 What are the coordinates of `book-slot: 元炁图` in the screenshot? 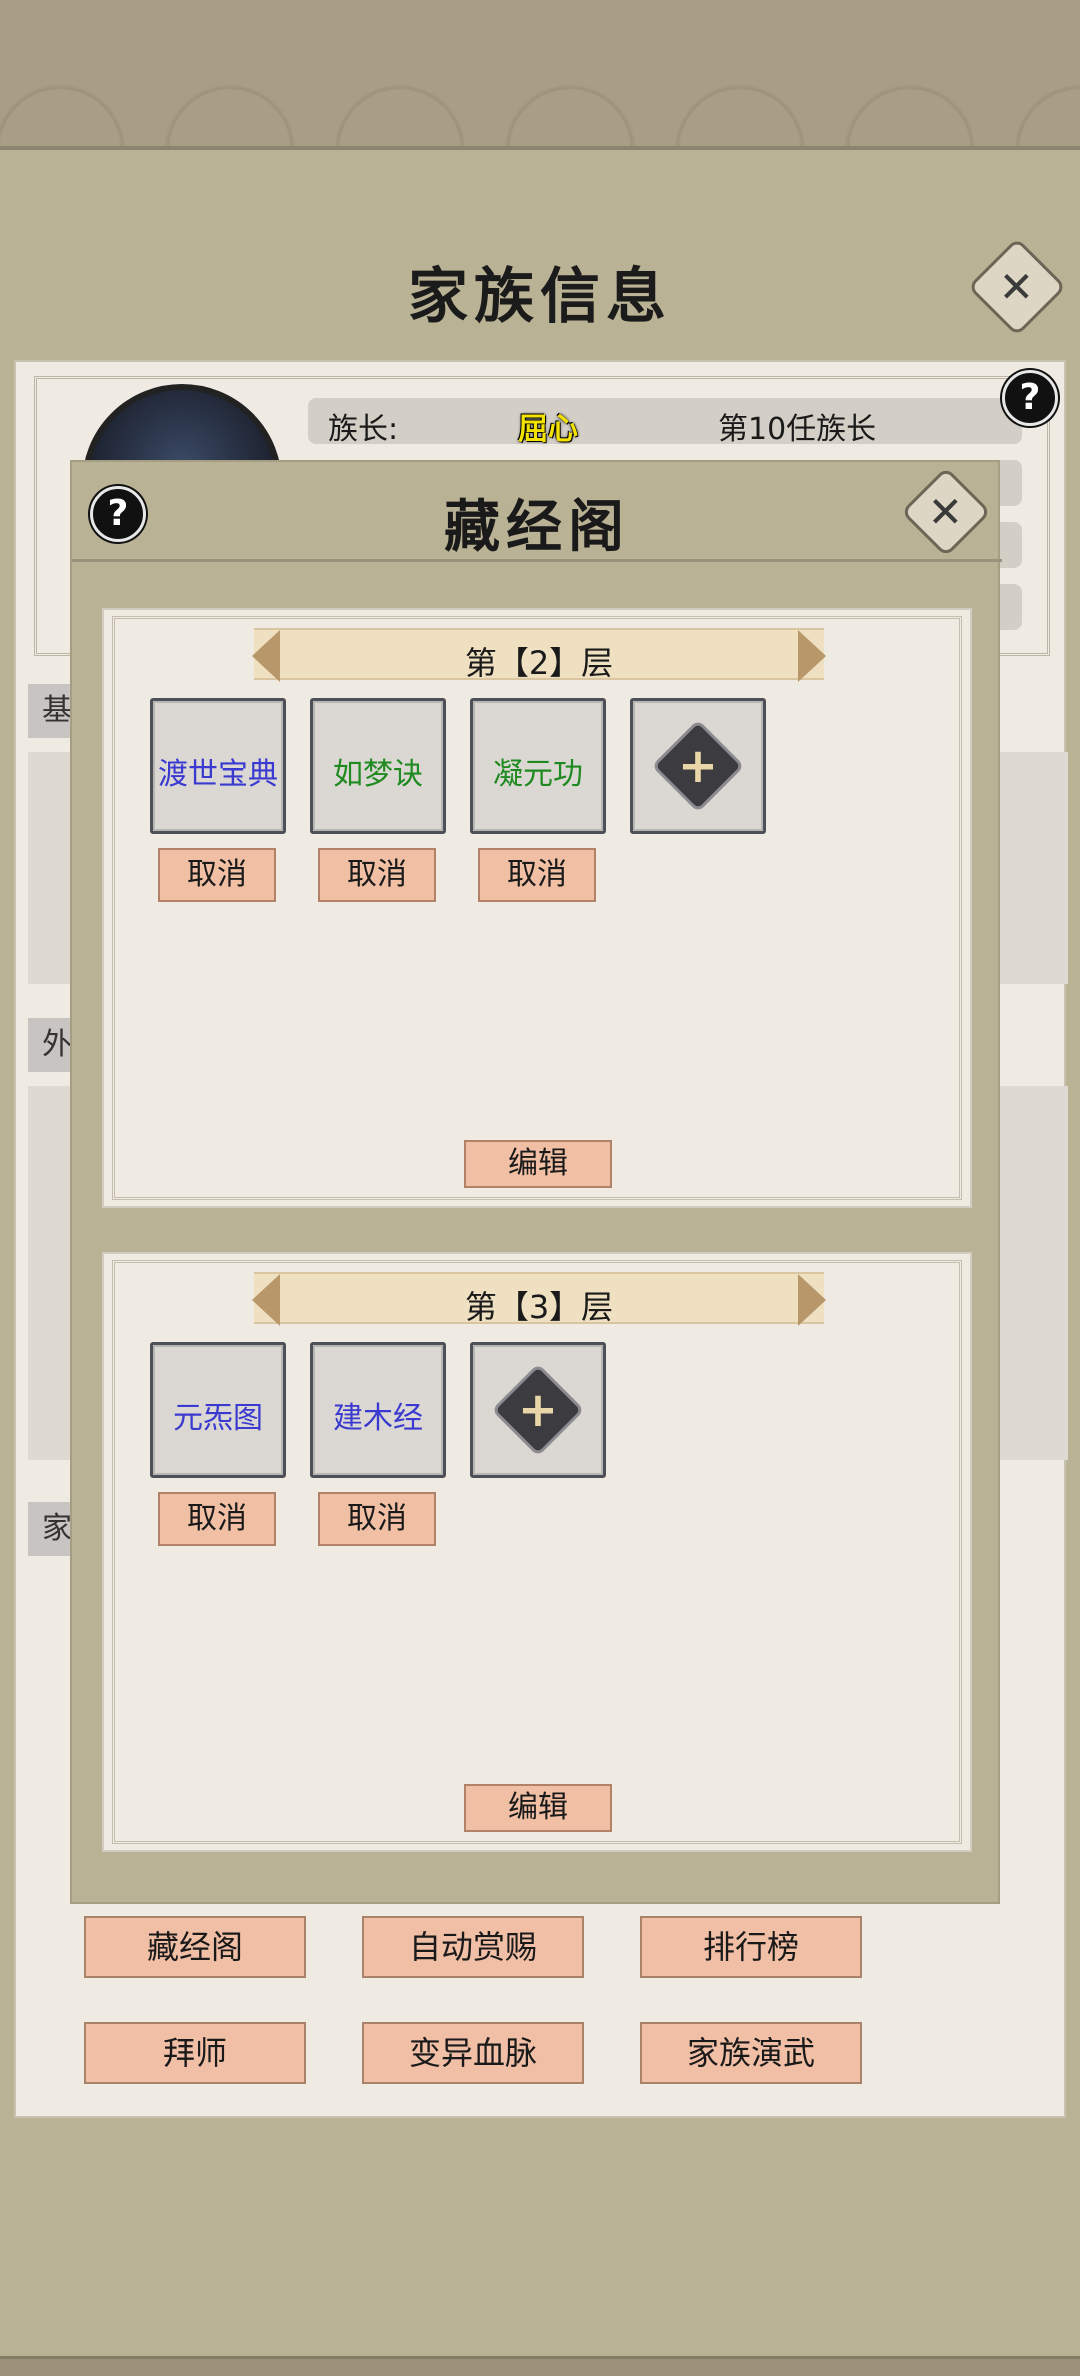 It's located at (218, 1410).